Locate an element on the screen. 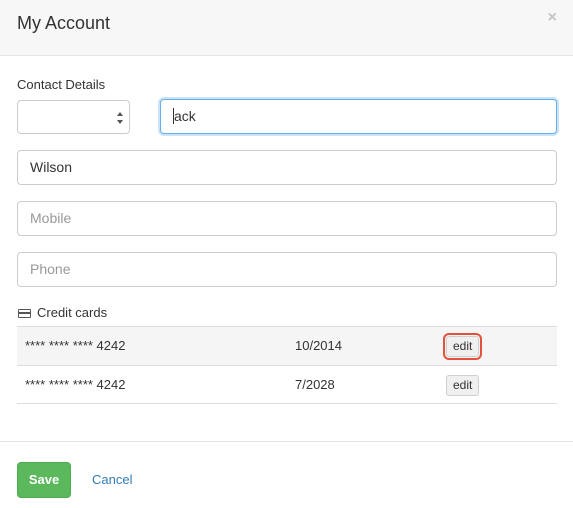  text-caret is located at coordinates (173, 116).